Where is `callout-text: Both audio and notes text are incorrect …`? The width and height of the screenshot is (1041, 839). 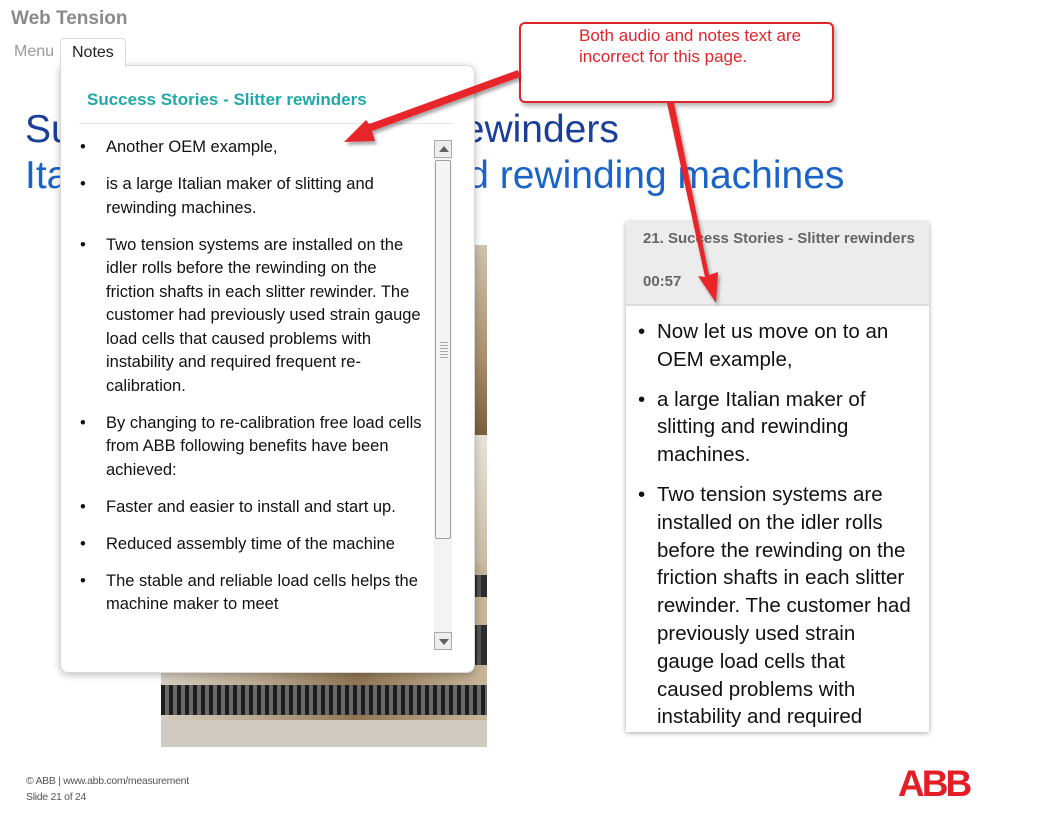 callout-text: Both audio and notes text are incorrect … is located at coordinates (690, 46).